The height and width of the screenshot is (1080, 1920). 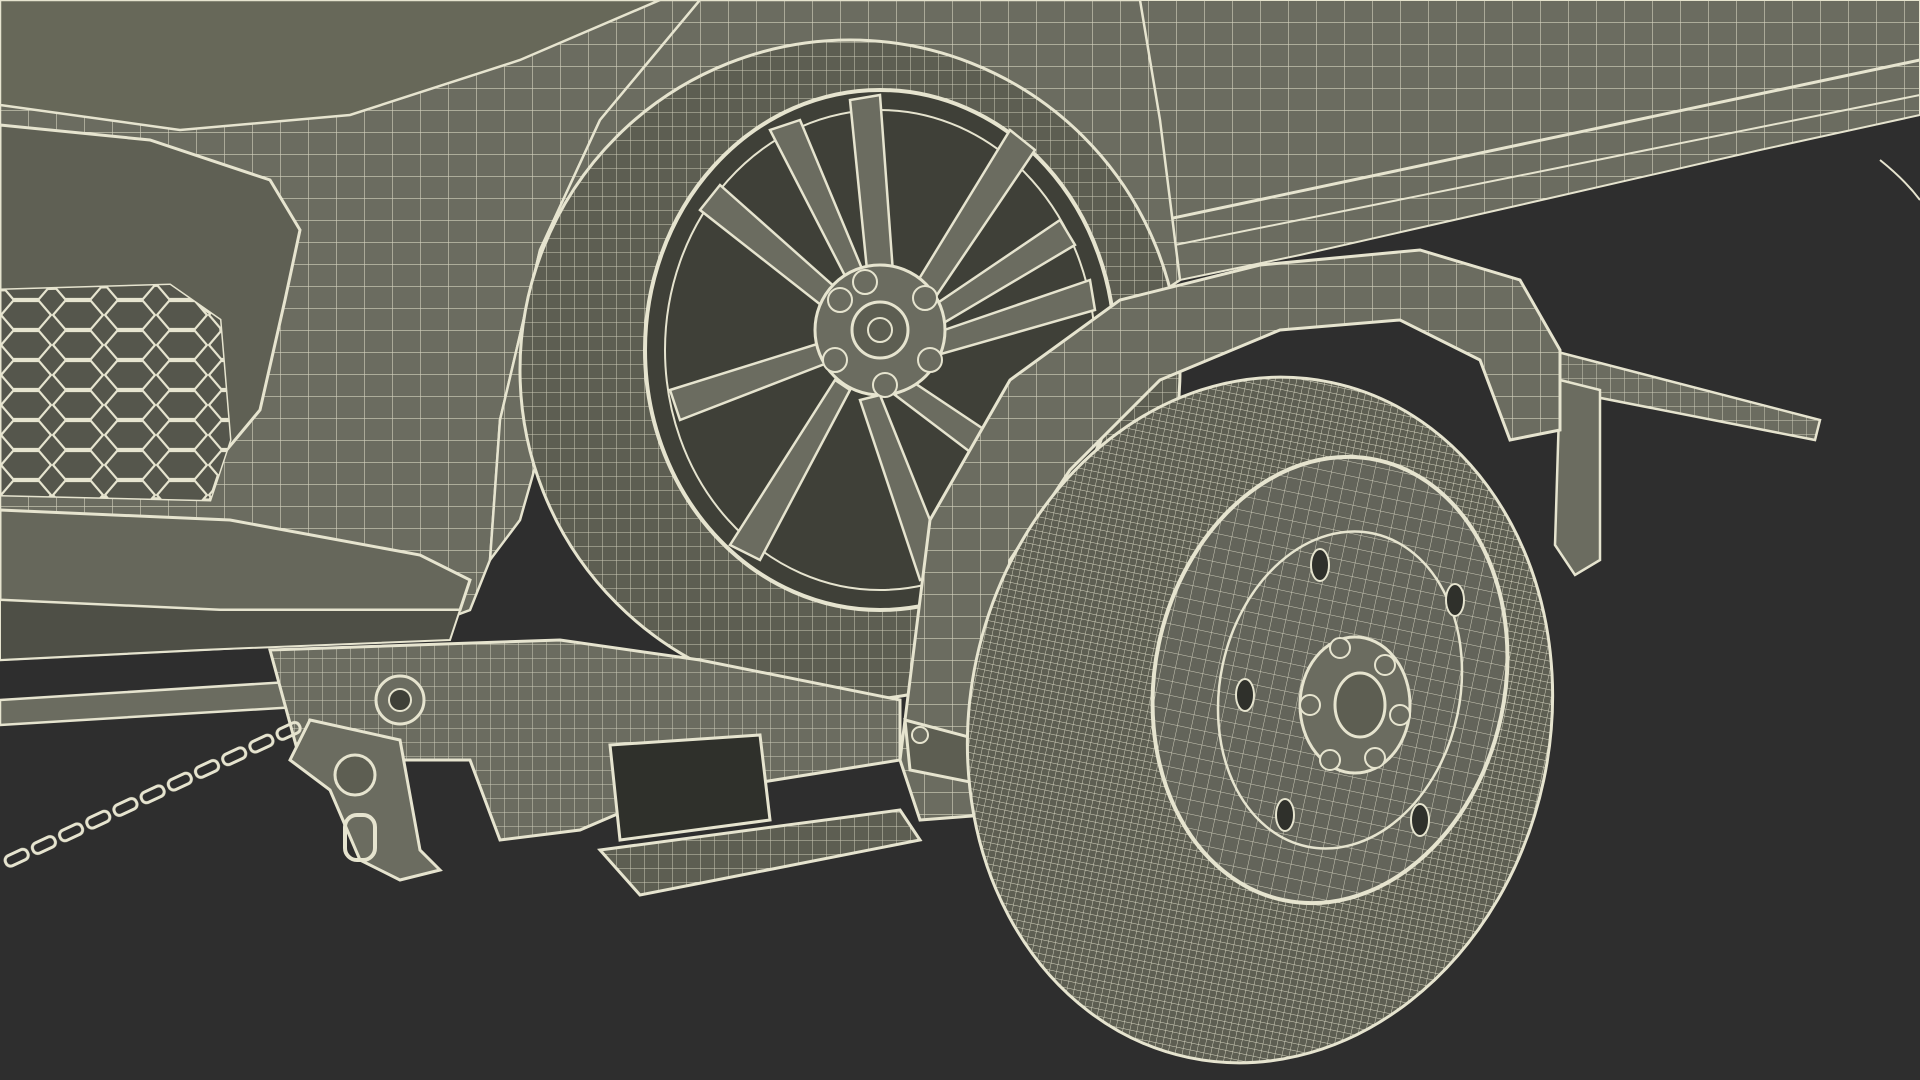 I want to click on safety-chain, so click(x=154, y=794).